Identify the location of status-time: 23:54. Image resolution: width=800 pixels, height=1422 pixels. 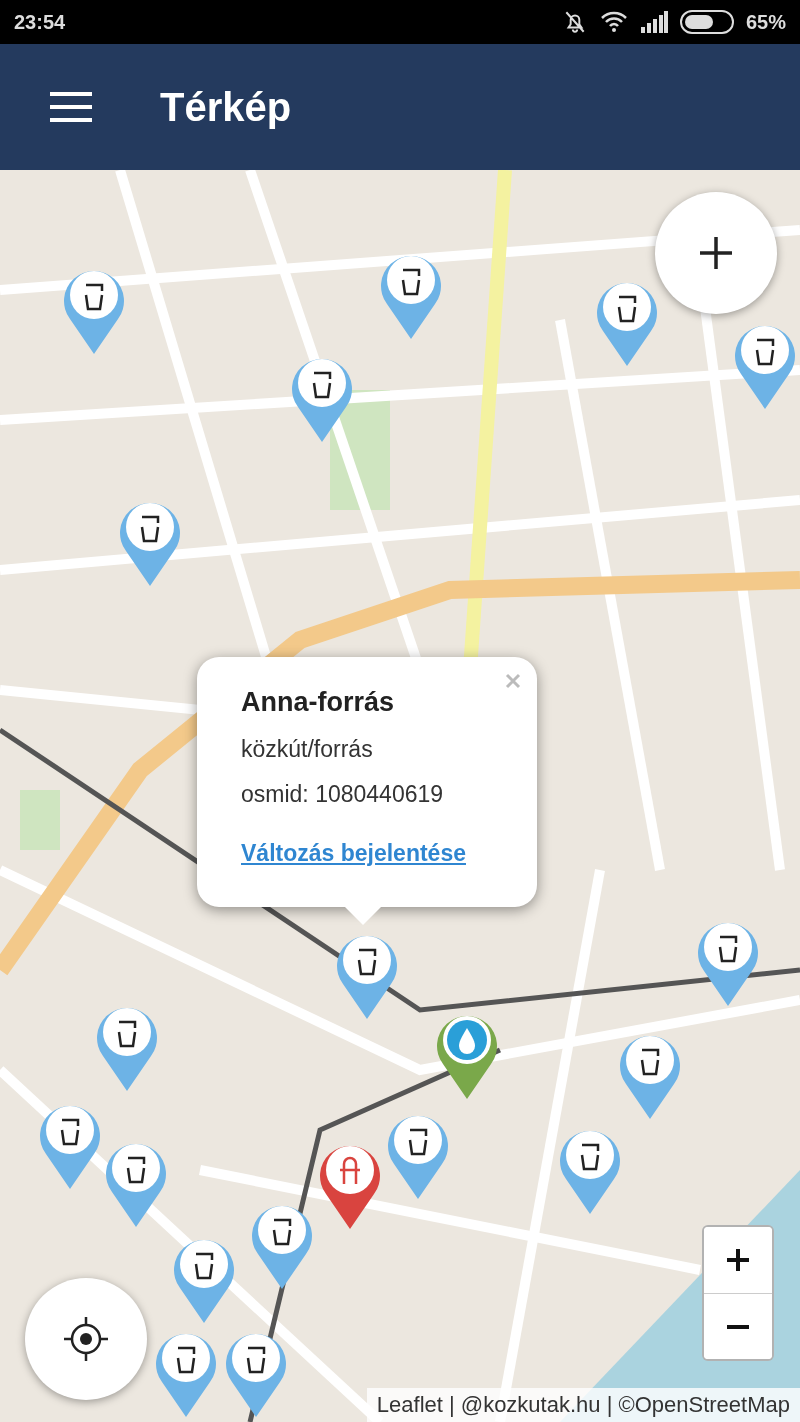
(40, 22).